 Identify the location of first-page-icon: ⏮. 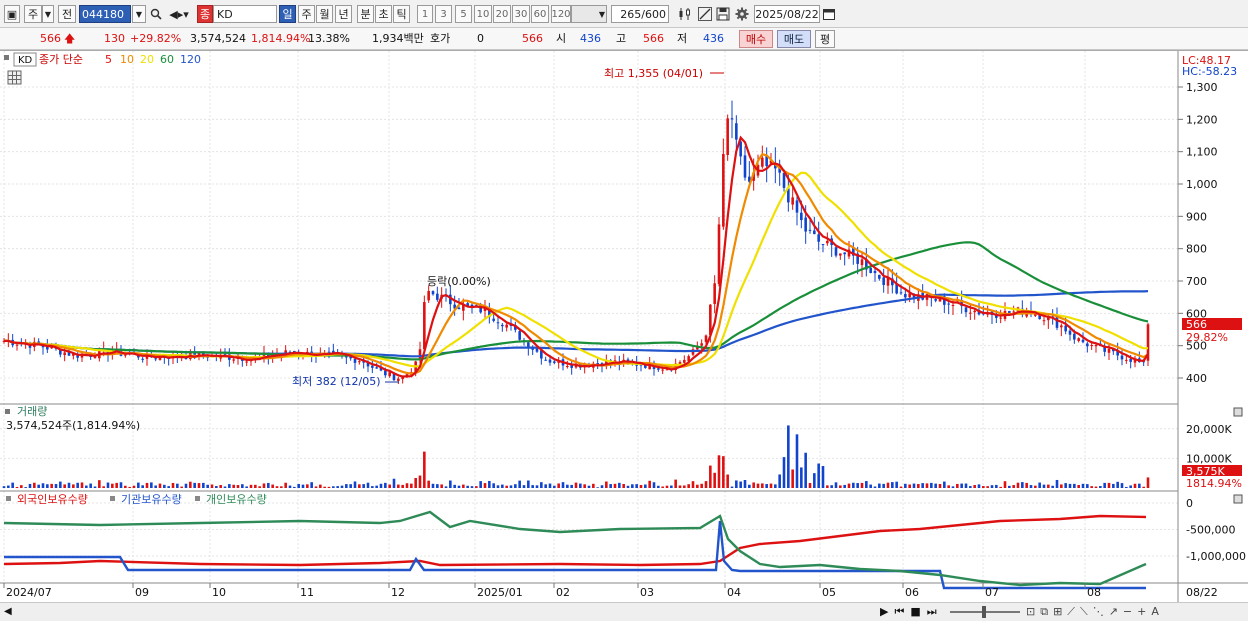
(899, 612).